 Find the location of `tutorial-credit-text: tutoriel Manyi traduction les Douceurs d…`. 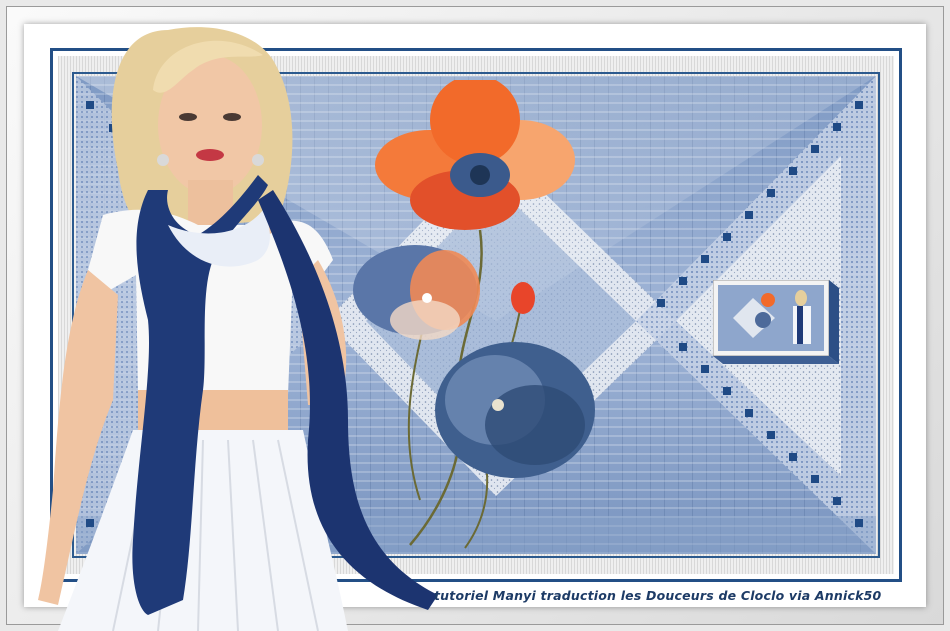

tutorial-credit-text: tutoriel Manyi traduction les Douceurs d… is located at coordinates (658, 595).